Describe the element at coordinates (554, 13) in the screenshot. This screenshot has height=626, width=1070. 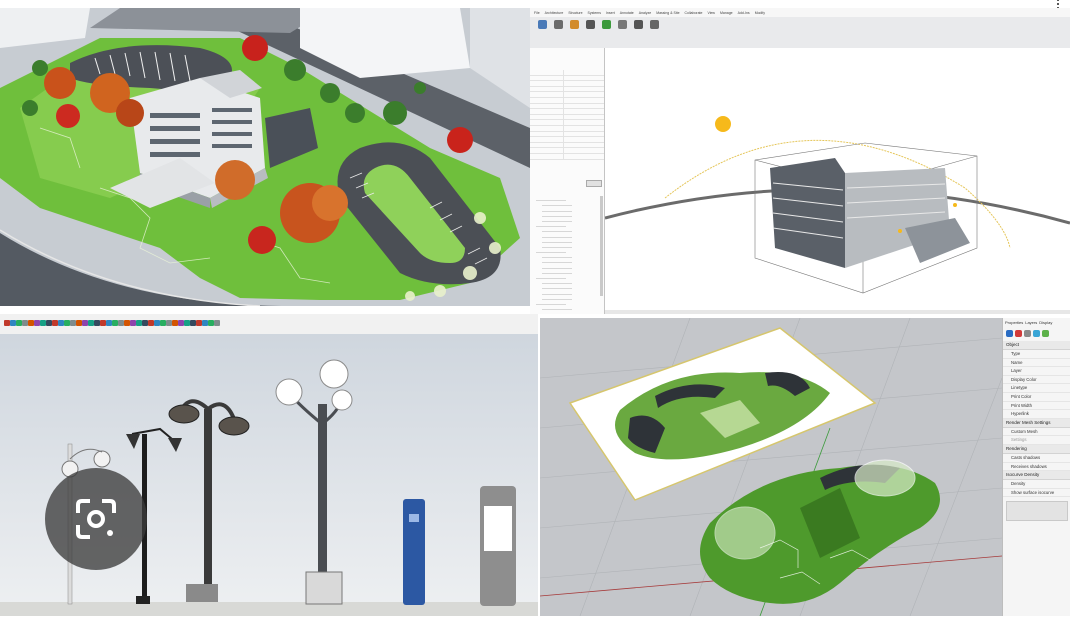
I see `ribbon-tab: Architecture` at that location.